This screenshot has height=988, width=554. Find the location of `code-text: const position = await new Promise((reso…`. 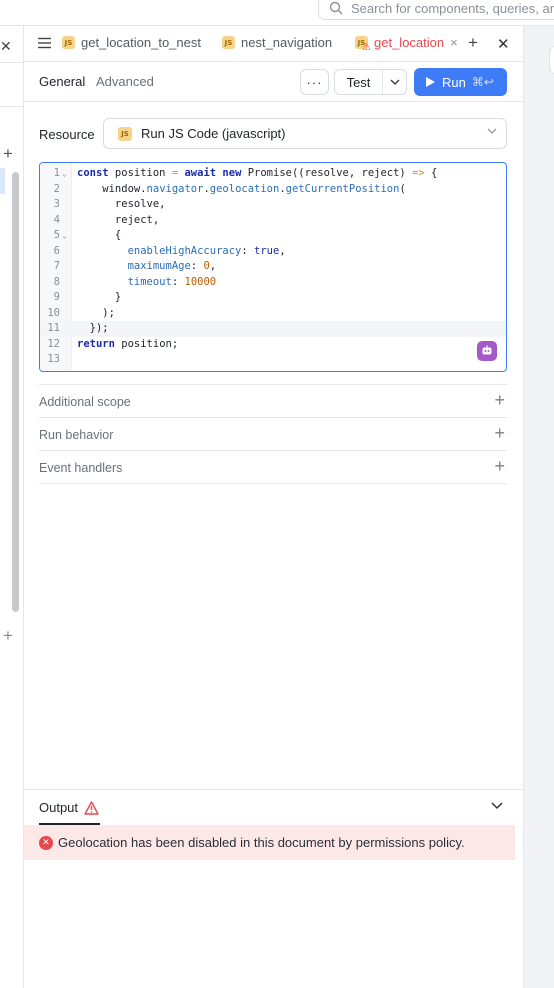

code-text: const position = await new Promise((reso… is located at coordinates (257, 173).